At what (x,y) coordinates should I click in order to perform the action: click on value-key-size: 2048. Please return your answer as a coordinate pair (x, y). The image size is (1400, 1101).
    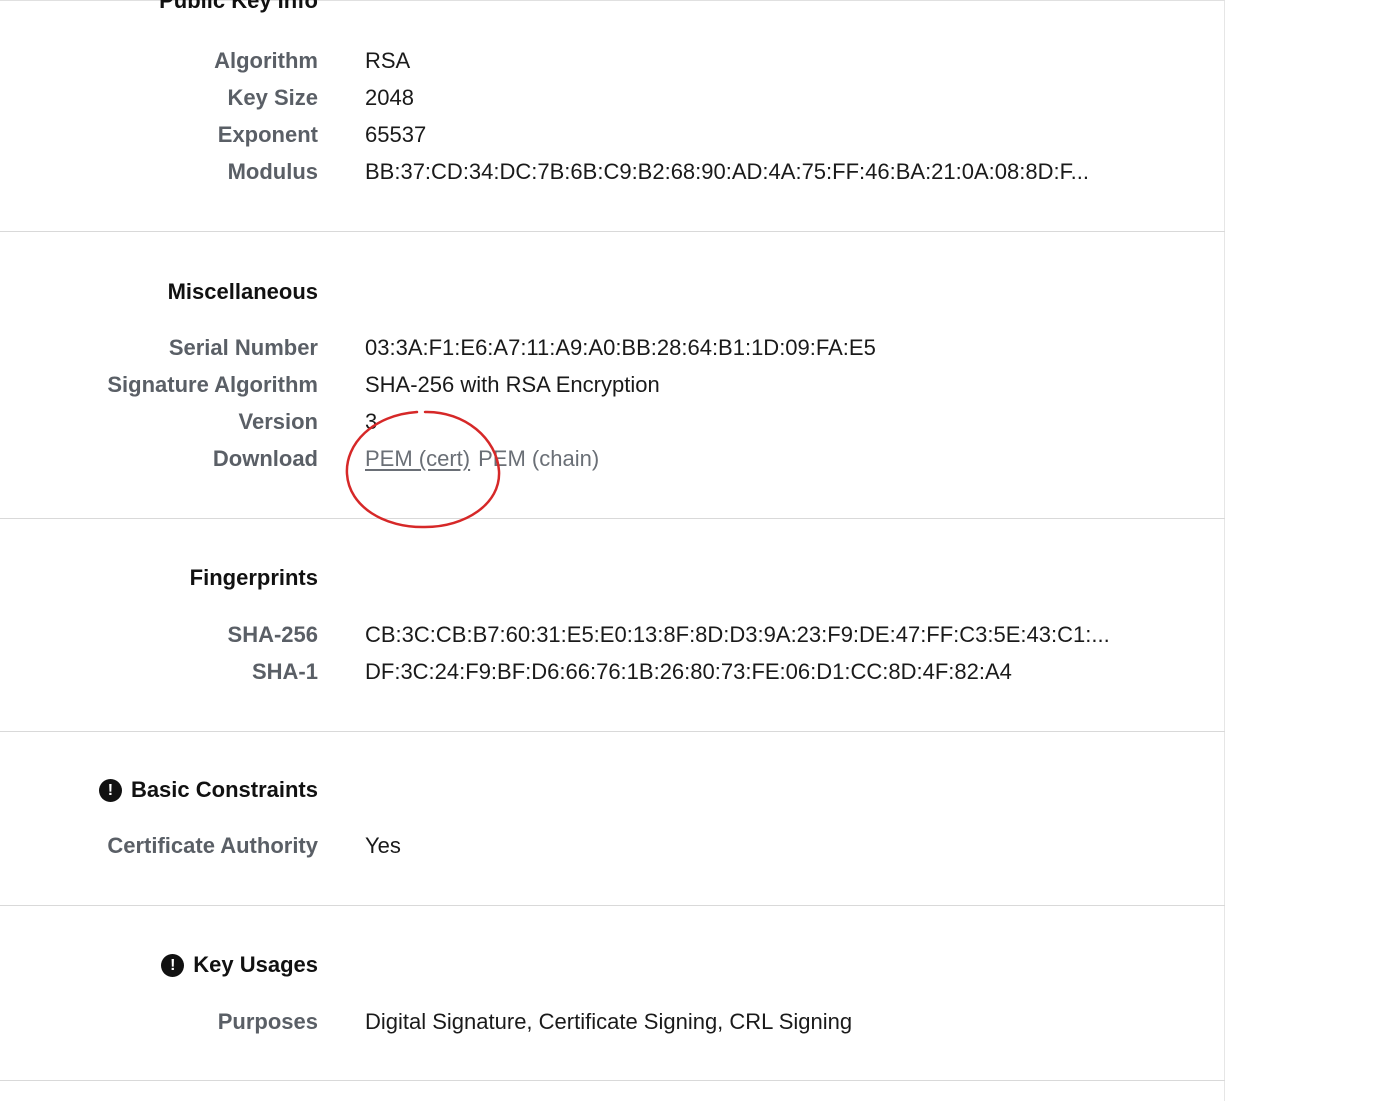
    Looking at the image, I should click on (389, 97).